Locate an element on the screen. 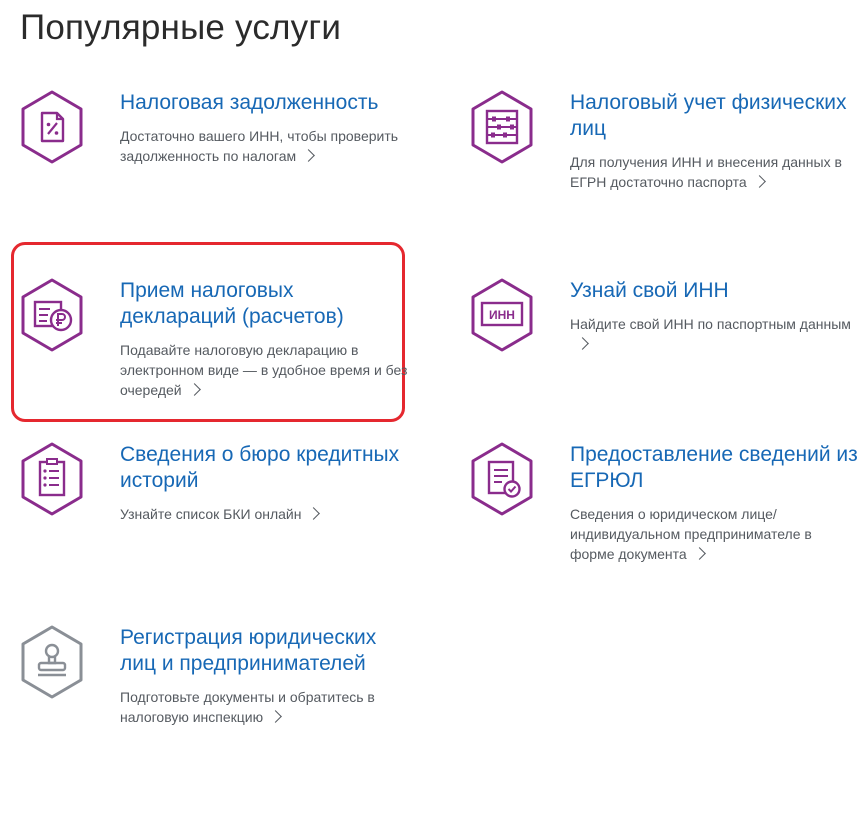 This screenshot has height=825, width=857. declaration-ruble-icon is located at coordinates (52, 315).